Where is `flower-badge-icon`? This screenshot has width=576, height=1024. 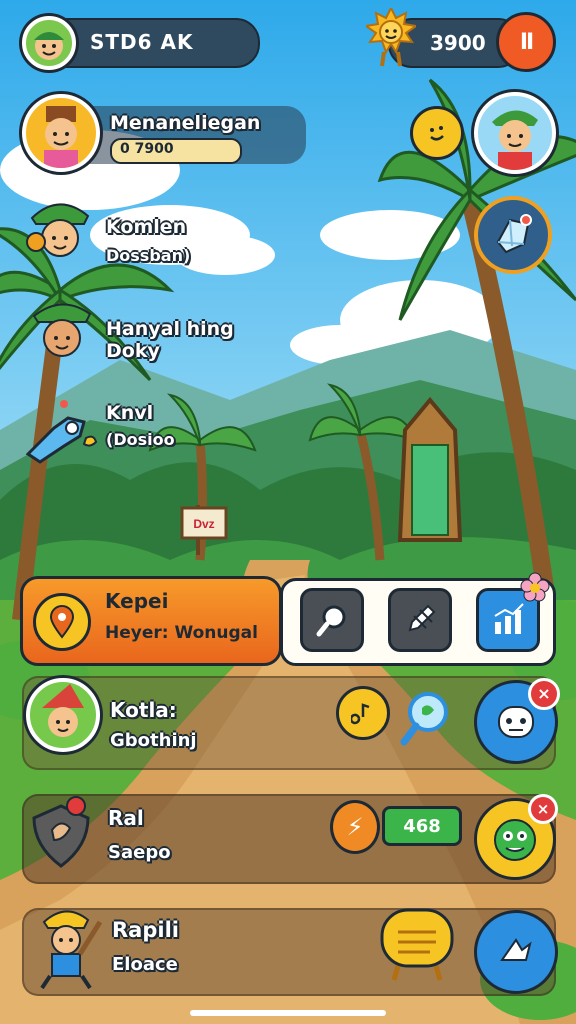
flower-badge-icon is located at coordinates (535, 587).